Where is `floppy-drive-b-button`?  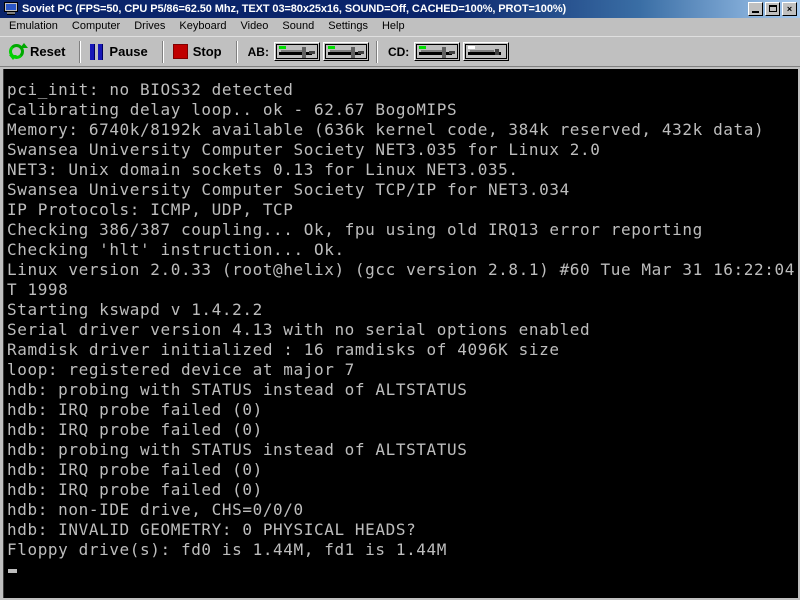 floppy-drive-b-button is located at coordinates (345, 51).